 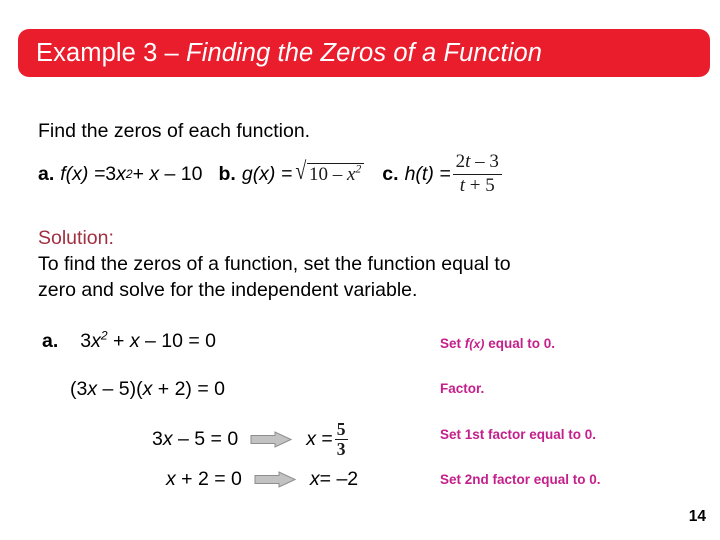 What do you see at coordinates (518, 434) in the screenshot?
I see `step-note-3: Set 1st factor equal to 0.` at bounding box center [518, 434].